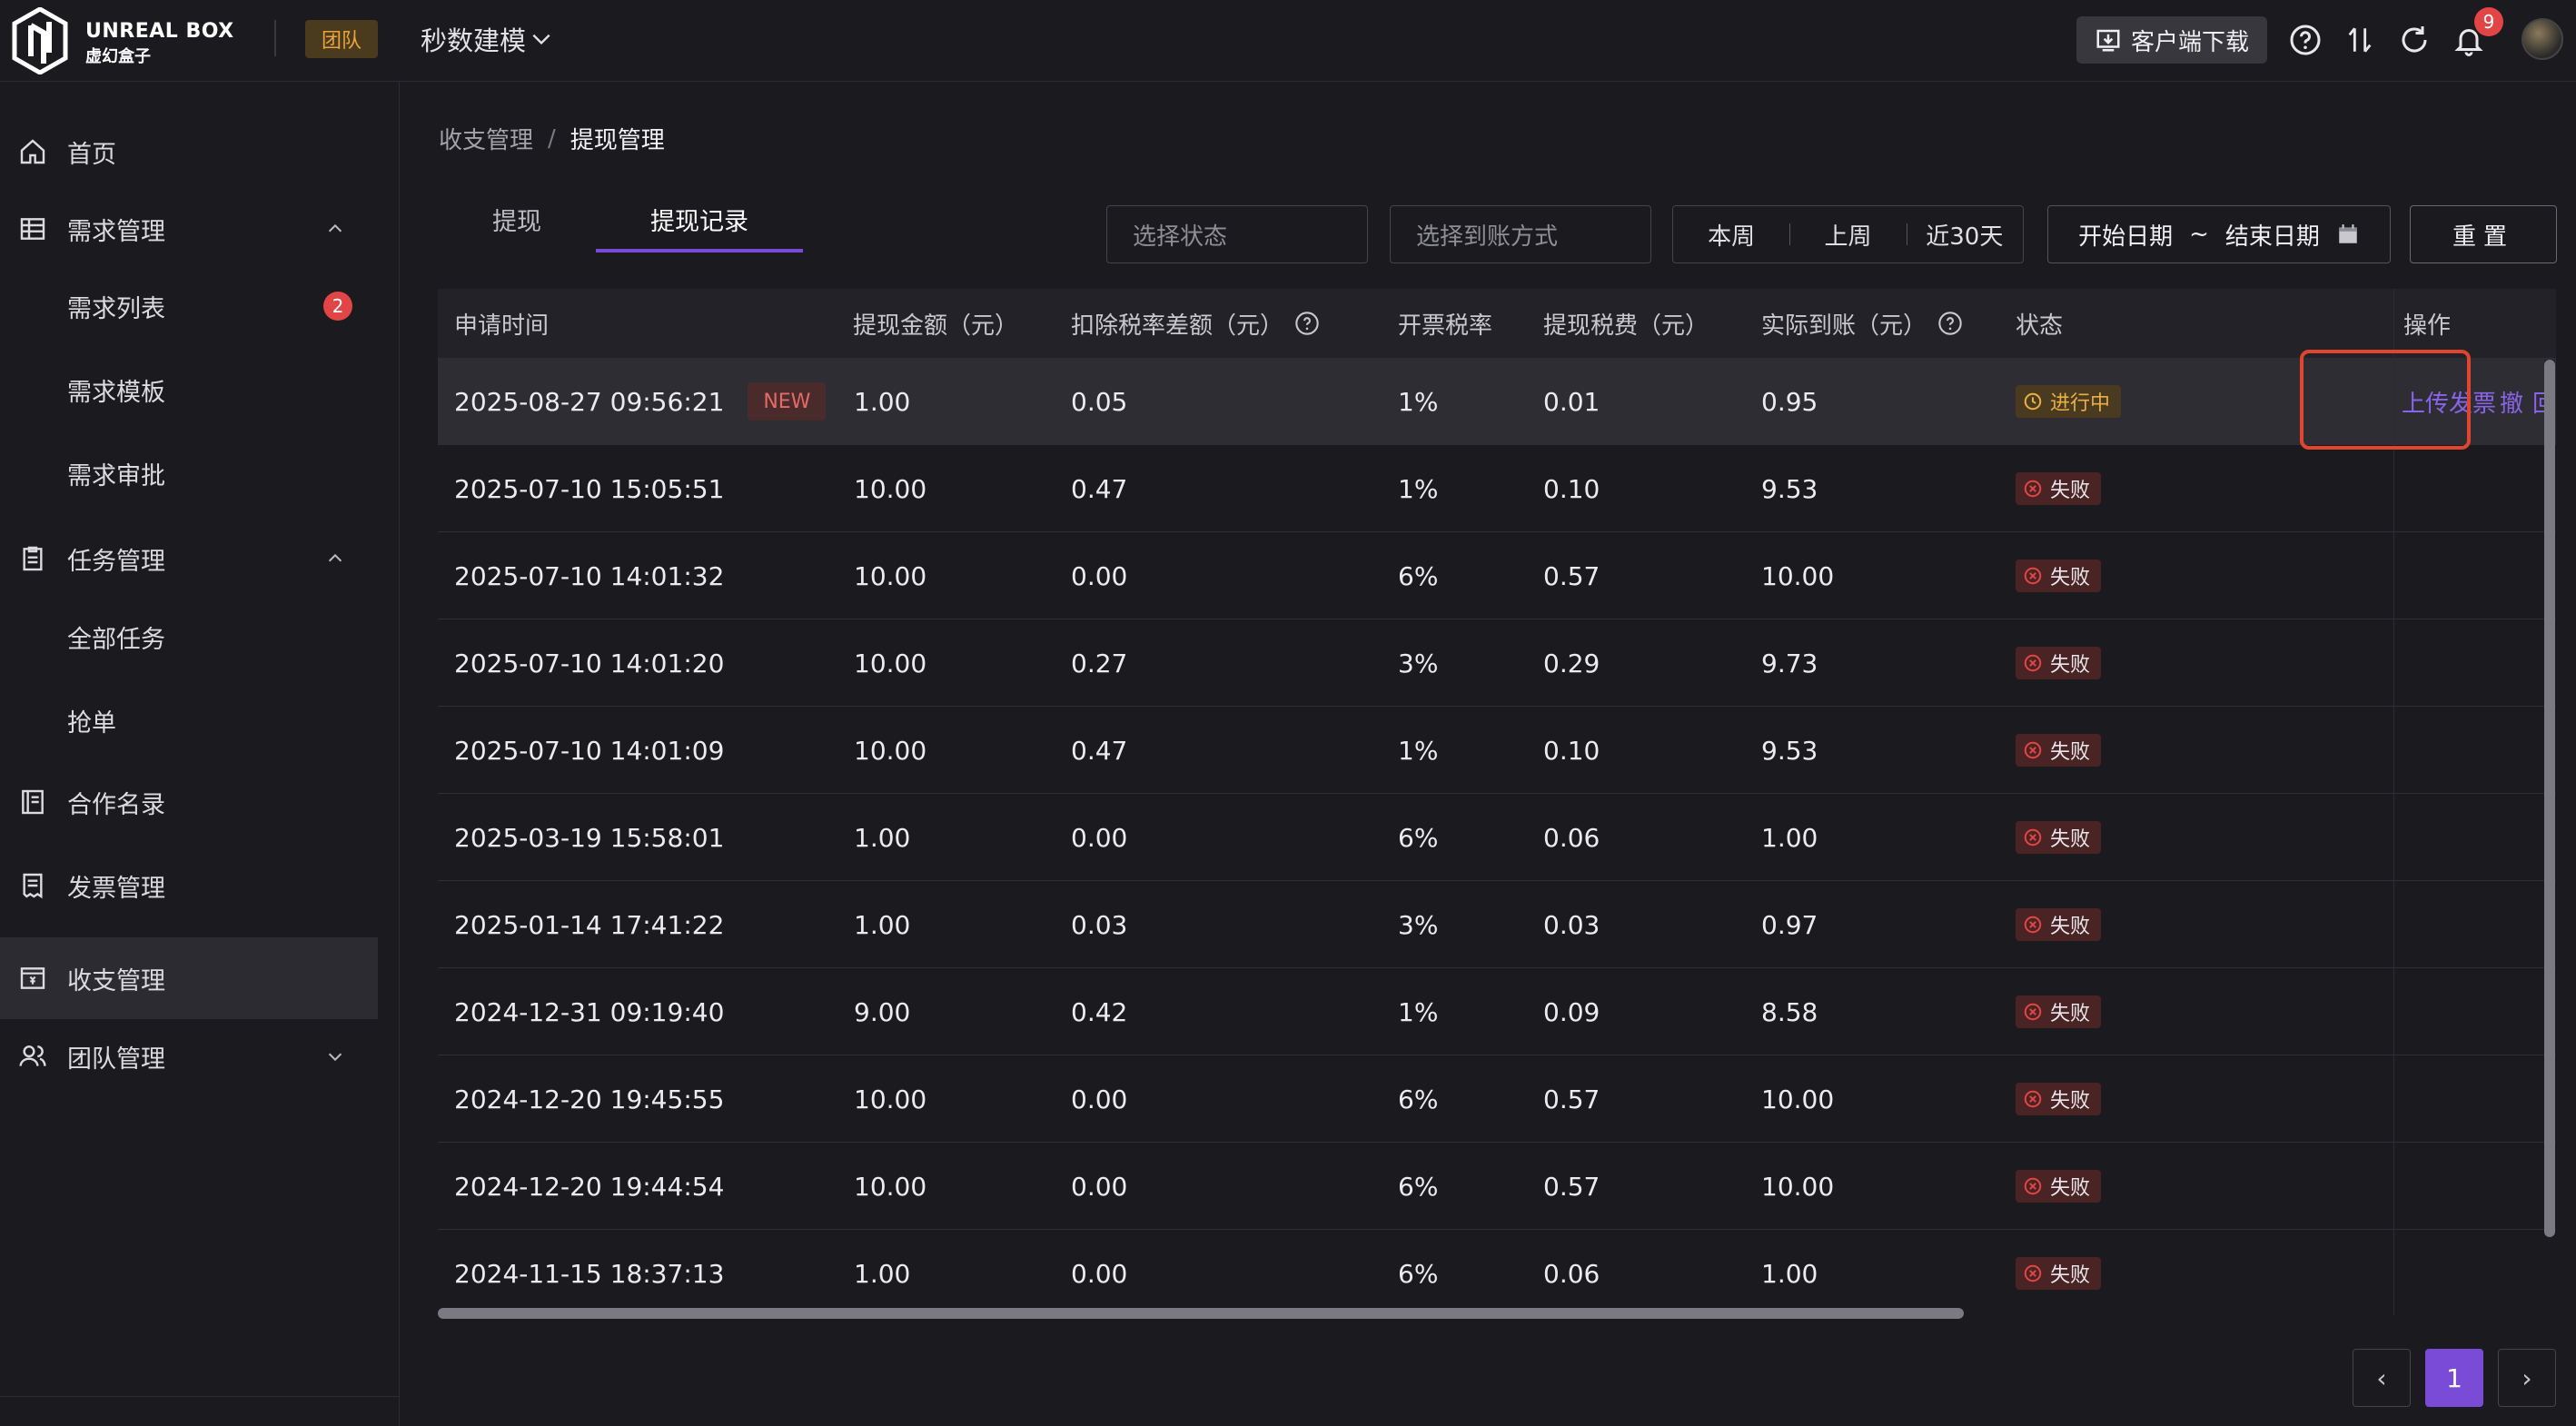 The height and width of the screenshot is (1426, 2576). I want to click on team-badge: 团队, so click(341, 39).